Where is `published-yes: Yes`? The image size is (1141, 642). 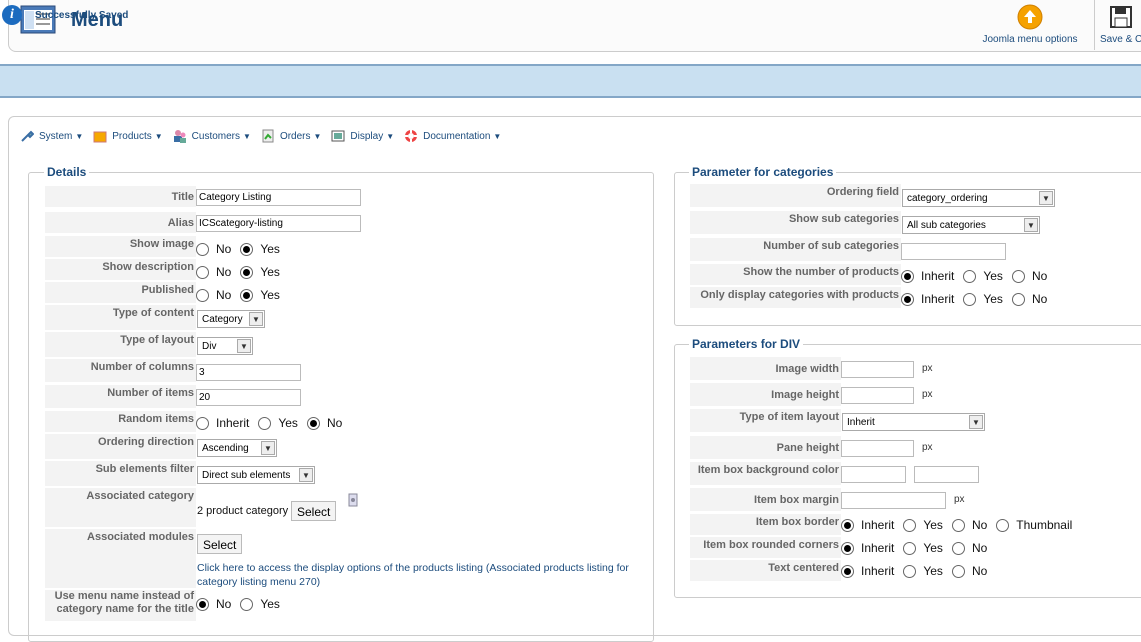
published-yes: Yes is located at coordinates (260, 295).